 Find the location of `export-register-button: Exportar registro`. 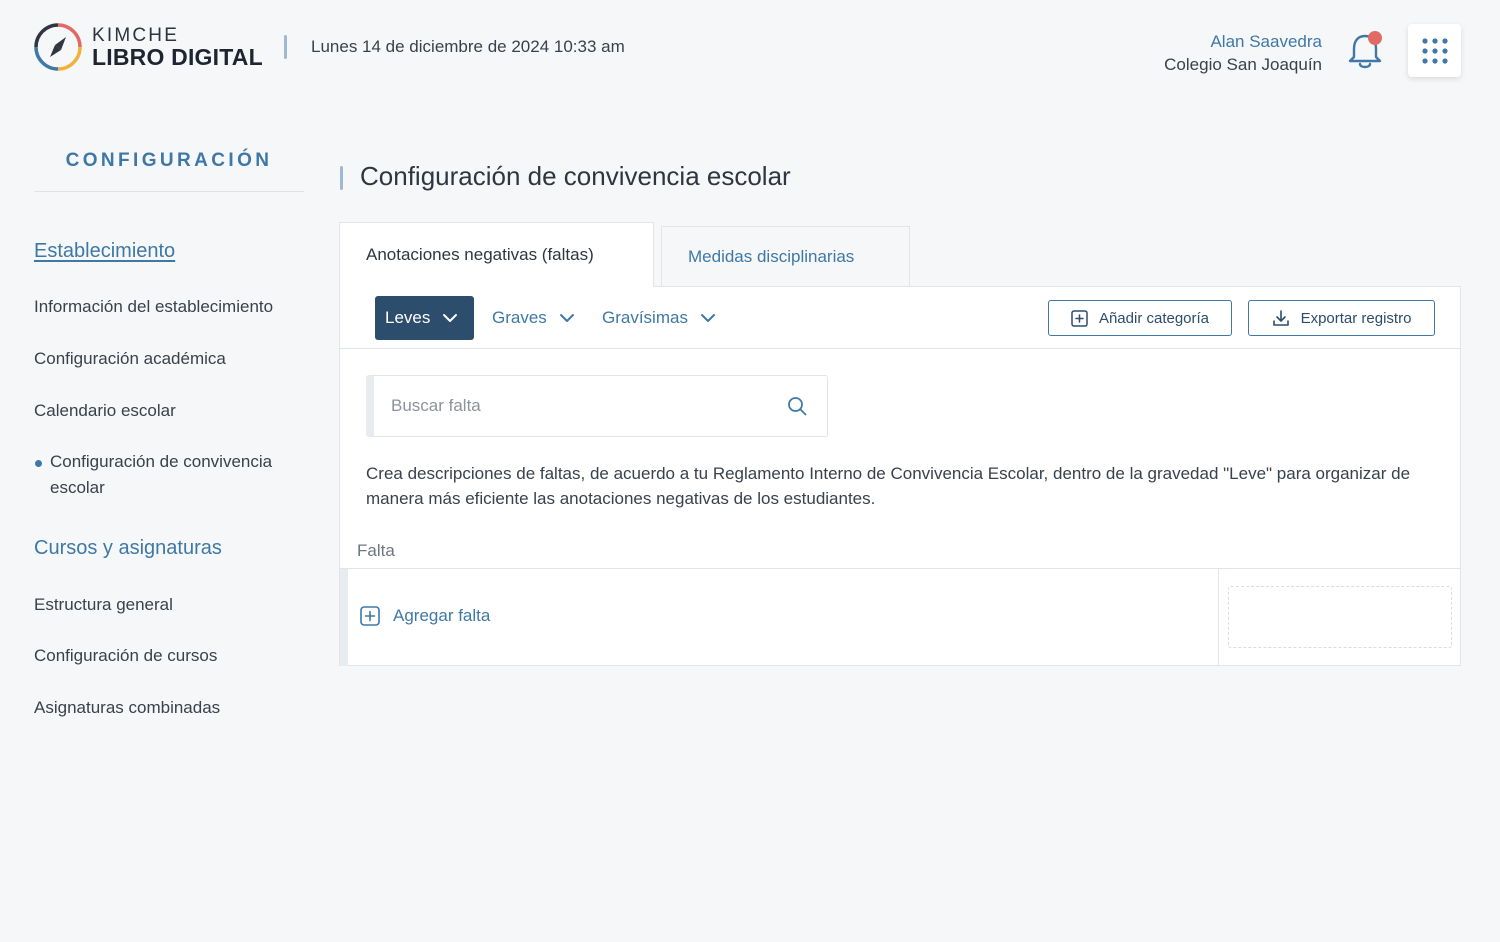

export-register-button: Exportar registro is located at coordinates (1341, 318).